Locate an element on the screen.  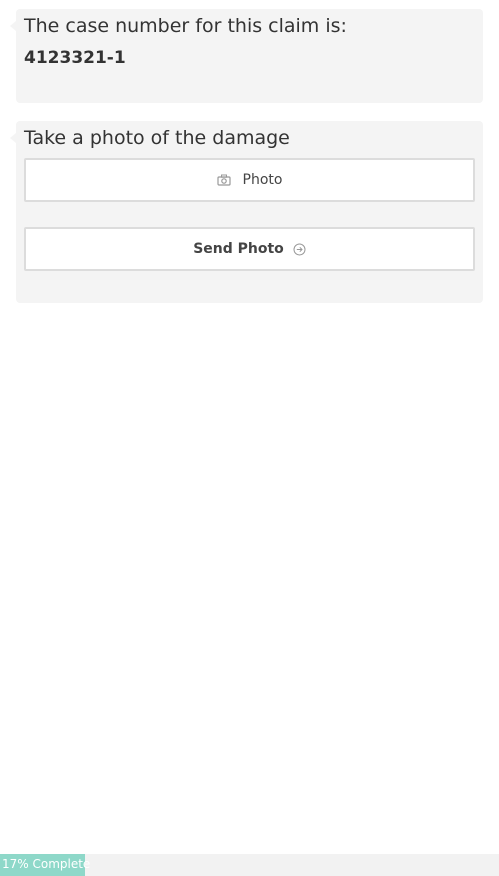
photo-button-label: Photo is located at coordinates (262, 180).